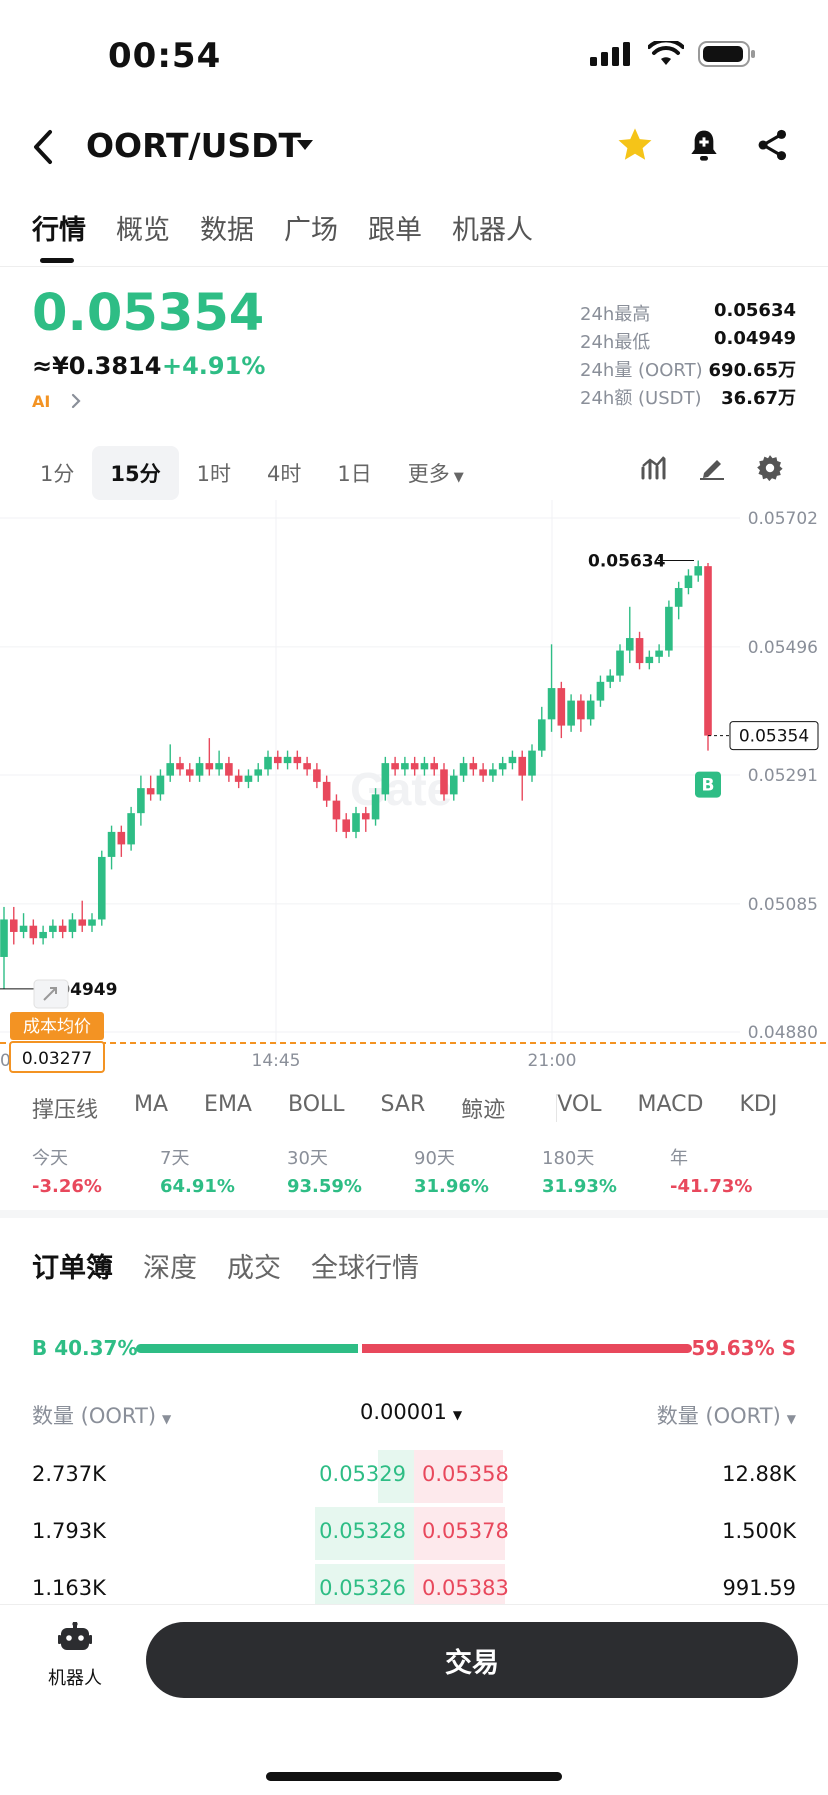  I want to click on y-axis: 0.05702 0.05496 0.05291 0.05085 0.04880, so click(783, 776).